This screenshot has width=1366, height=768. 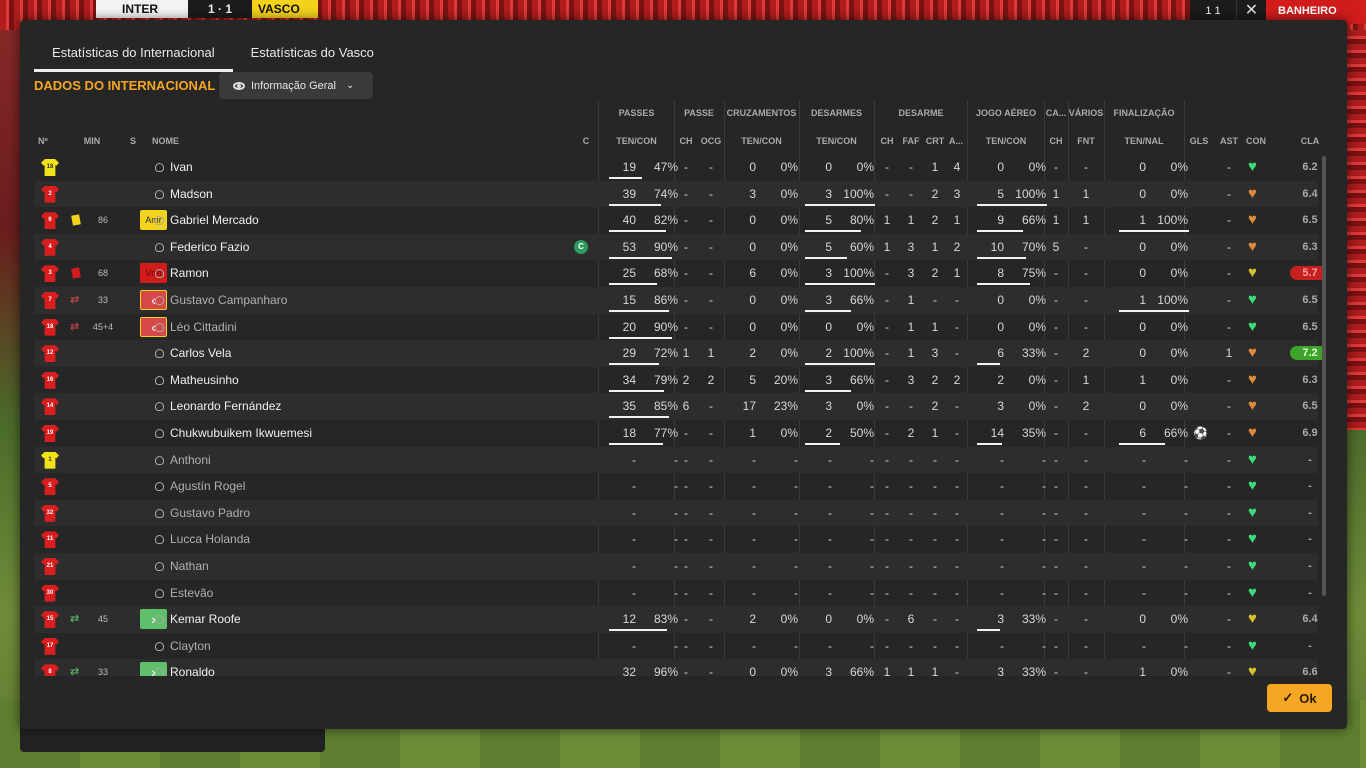 What do you see at coordinates (1199, 141) in the screenshot?
I see `column-header-gls: GLS` at bounding box center [1199, 141].